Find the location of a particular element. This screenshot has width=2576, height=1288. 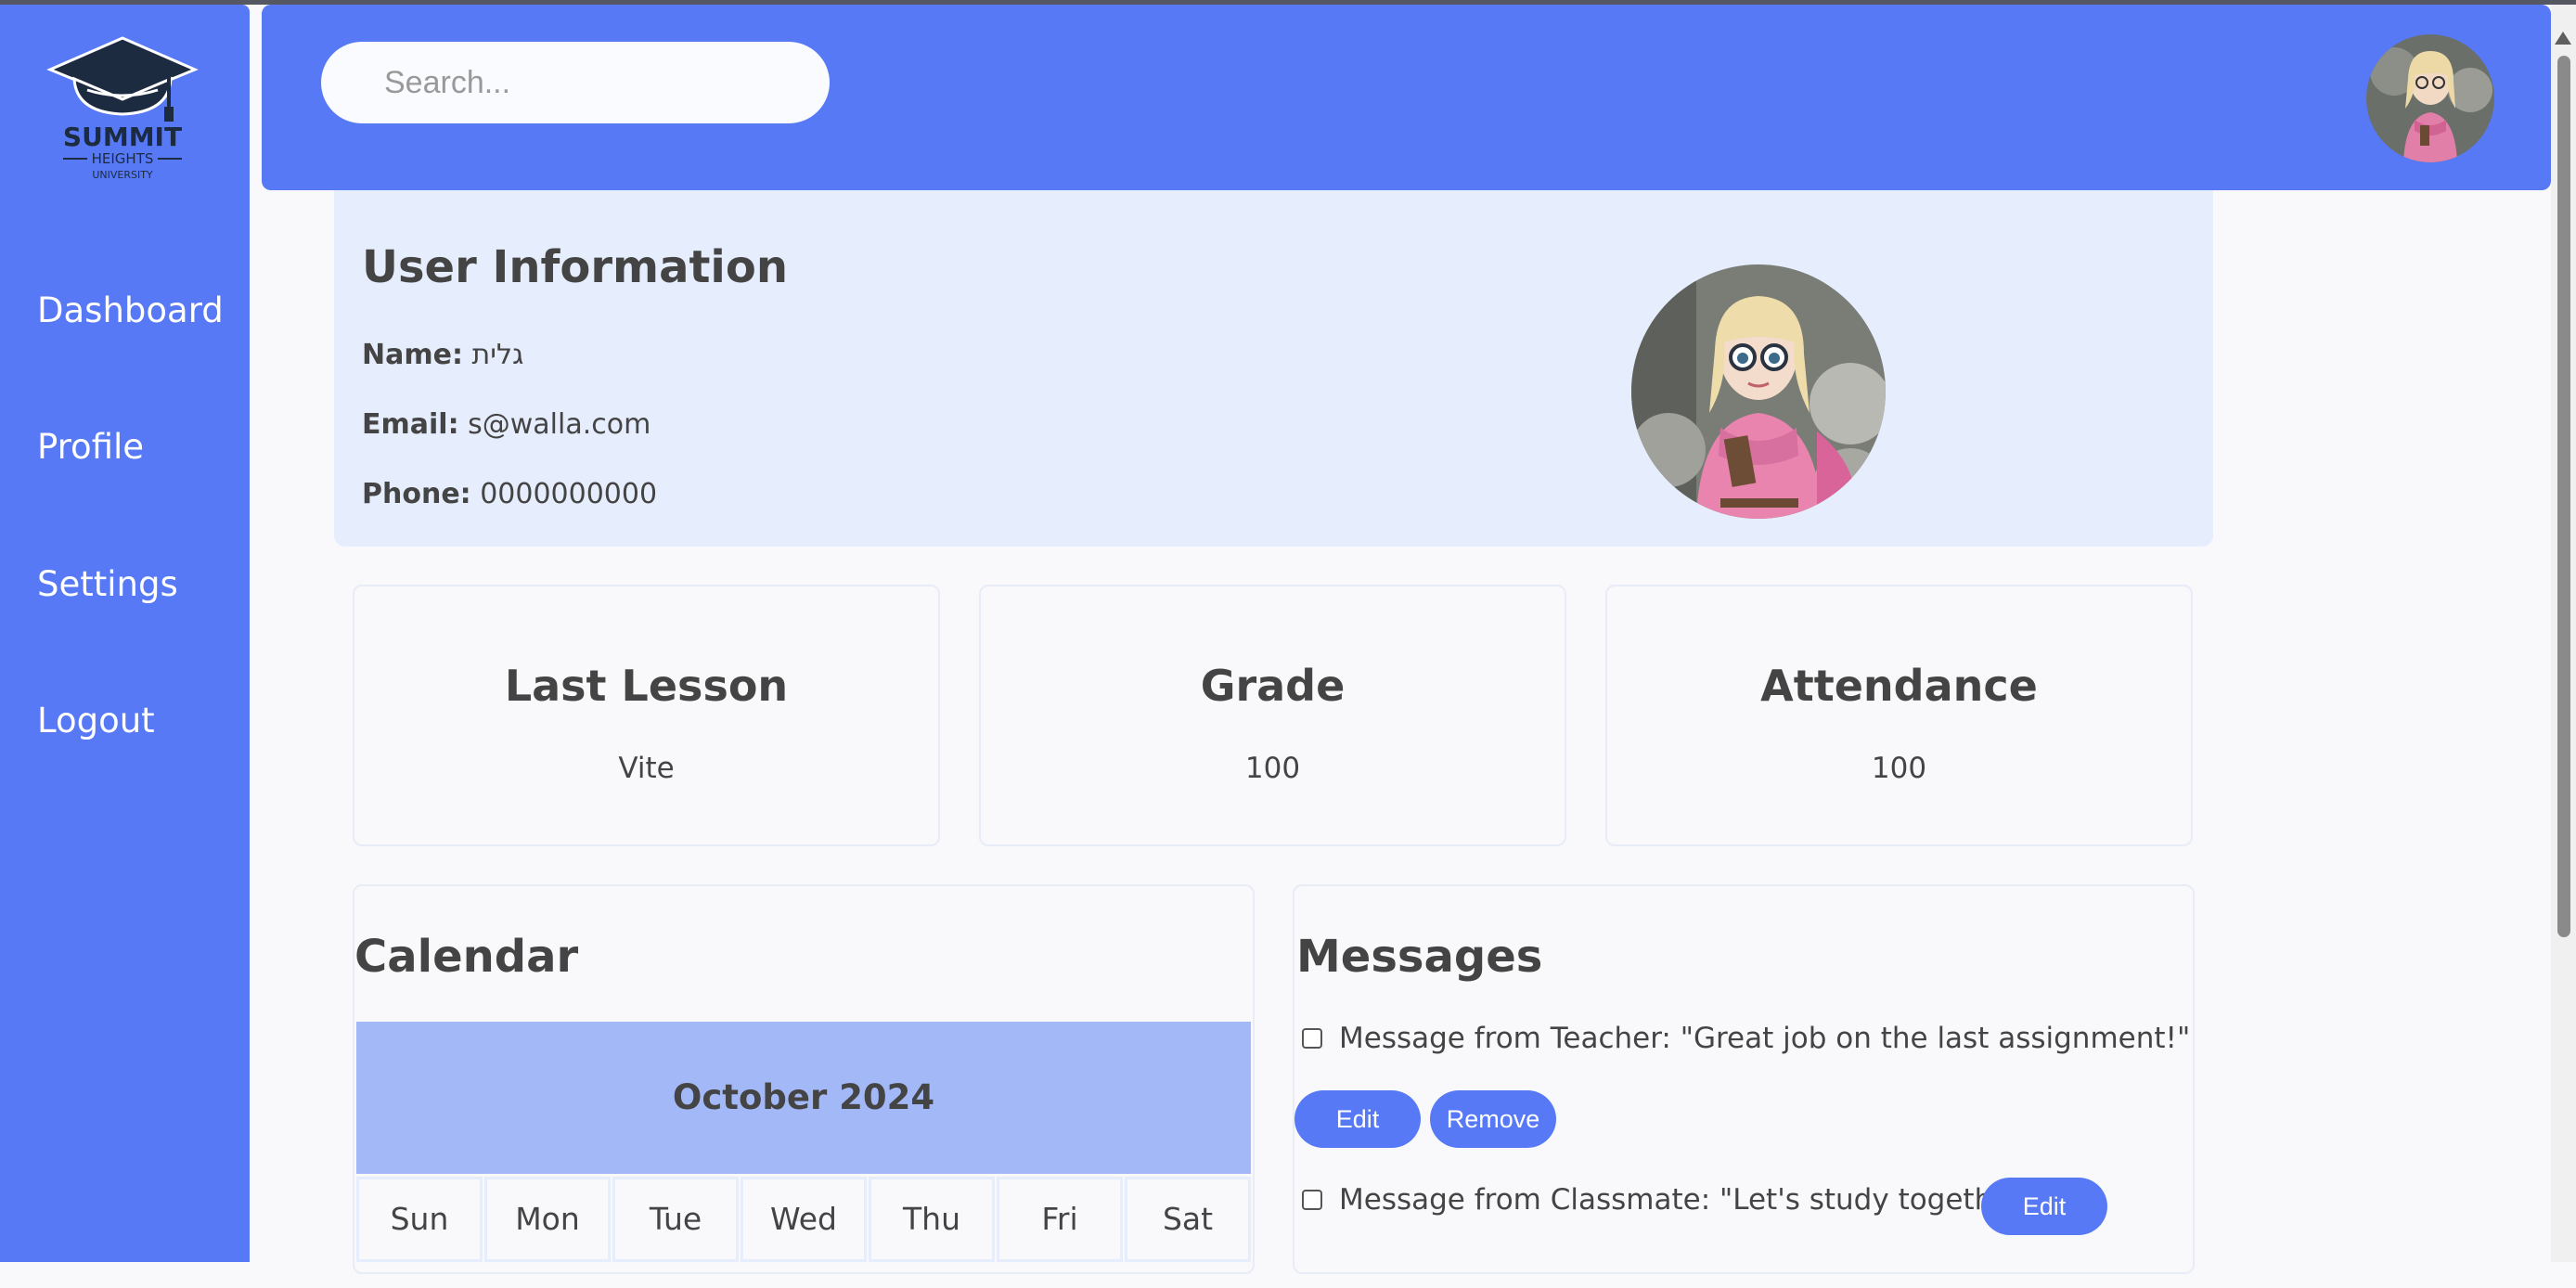

avatar-image is located at coordinates (2430, 98).